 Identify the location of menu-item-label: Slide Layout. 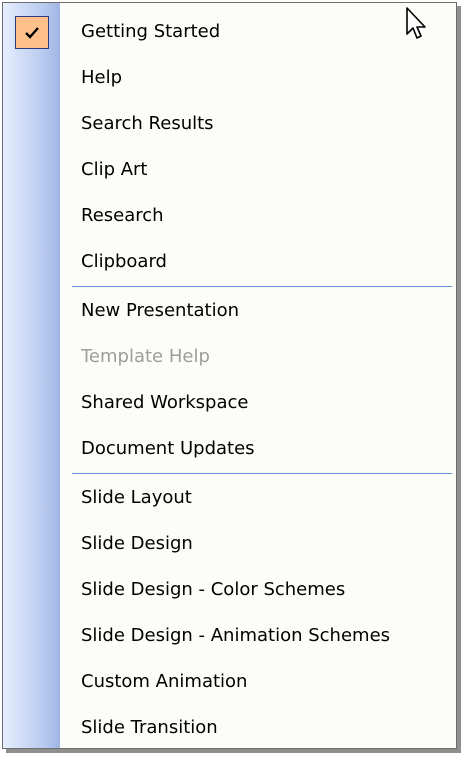
(136, 497).